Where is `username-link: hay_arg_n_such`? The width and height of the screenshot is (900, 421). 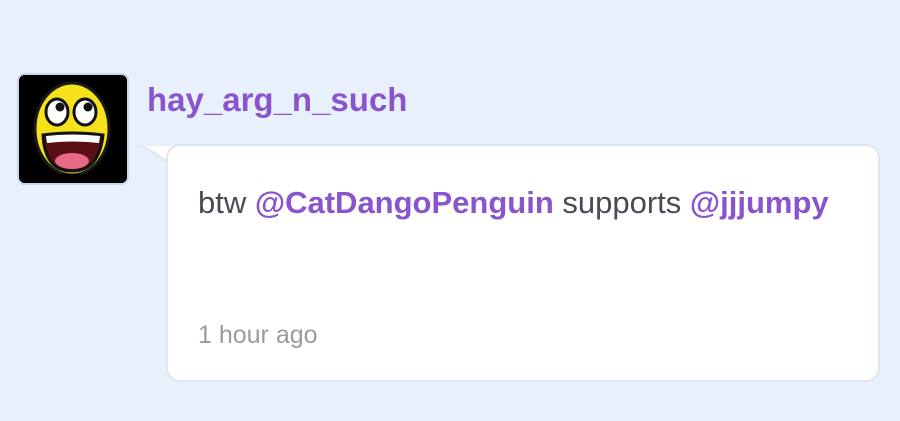
username-link: hay_arg_n_such is located at coordinates (277, 100).